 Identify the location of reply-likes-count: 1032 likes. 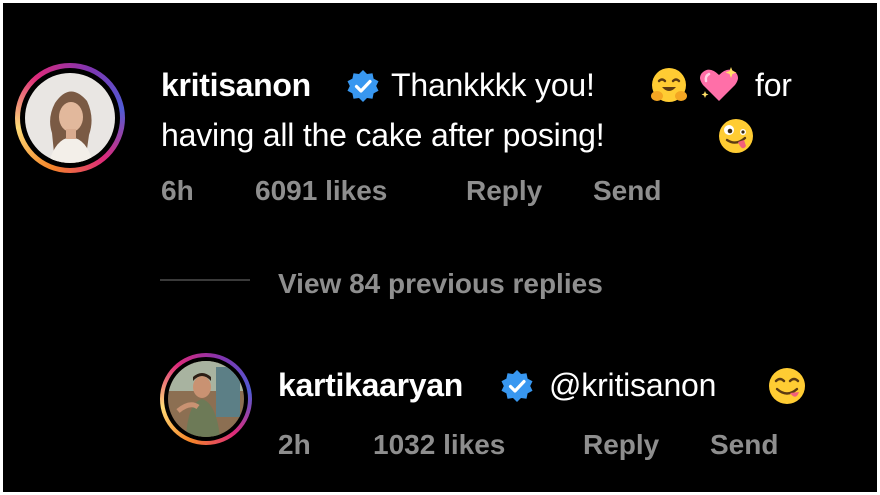
(439, 445).